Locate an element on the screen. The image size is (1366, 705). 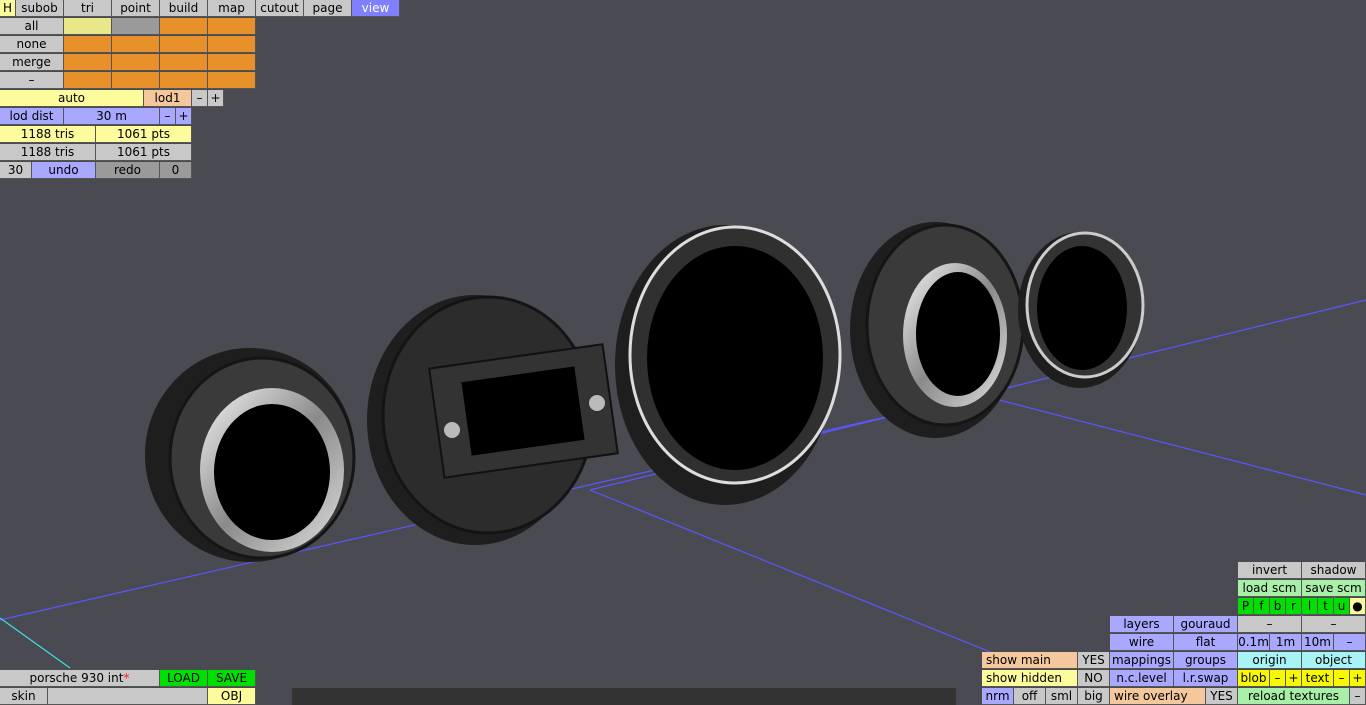
tab-point: point is located at coordinates (136, 8).